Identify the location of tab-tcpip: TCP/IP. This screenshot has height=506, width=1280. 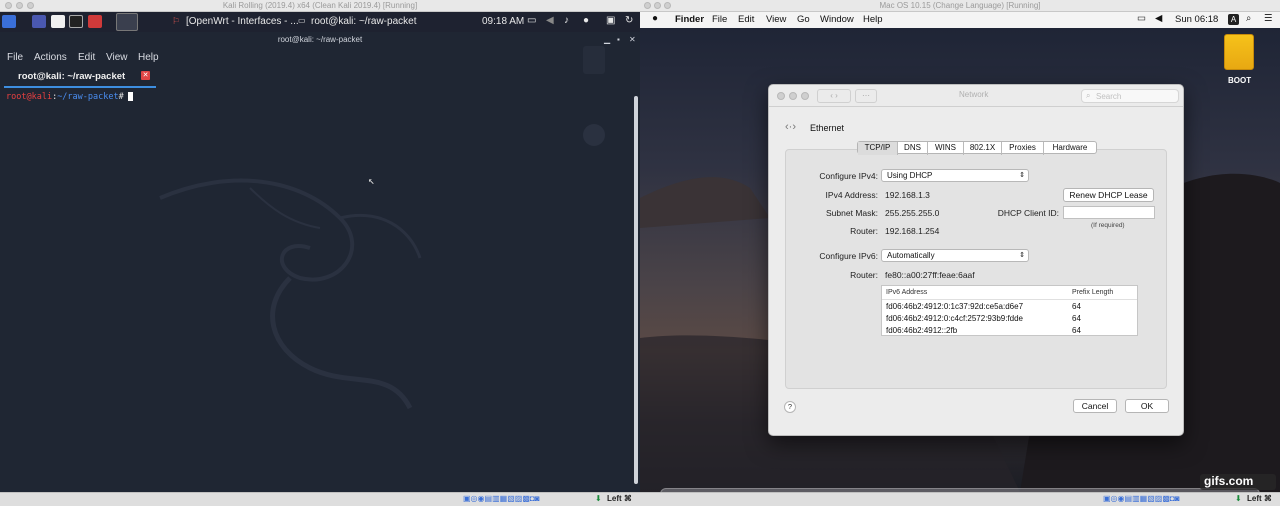
(878, 148).